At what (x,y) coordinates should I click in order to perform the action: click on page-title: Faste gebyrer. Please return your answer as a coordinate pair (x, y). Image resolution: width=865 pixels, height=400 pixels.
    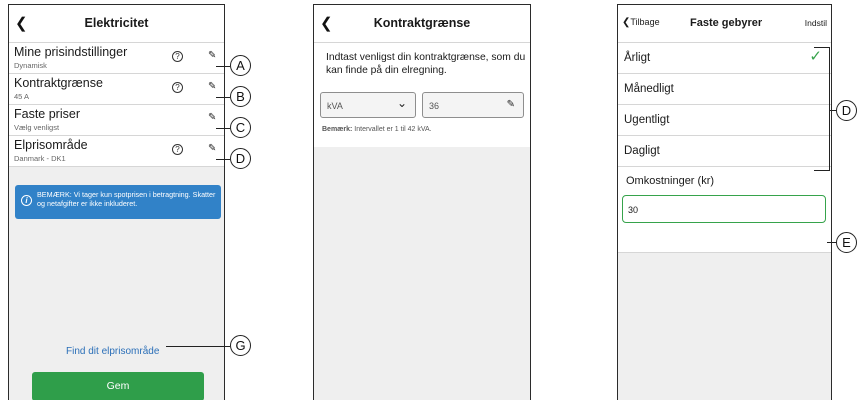
    Looking at the image, I should click on (726, 23).